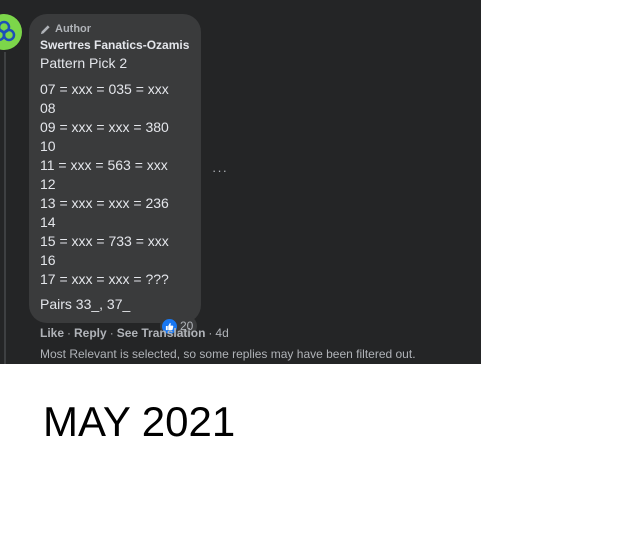 Image resolution: width=624 pixels, height=543 pixels. Describe the element at coordinates (104, 279) in the screenshot. I see `pattern-line: 17 = xxx = xxx = ???` at that location.